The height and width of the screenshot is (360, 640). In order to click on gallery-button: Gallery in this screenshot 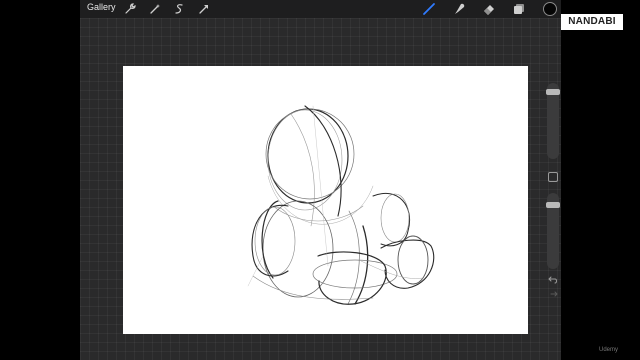, I will do `click(101, 7)`.